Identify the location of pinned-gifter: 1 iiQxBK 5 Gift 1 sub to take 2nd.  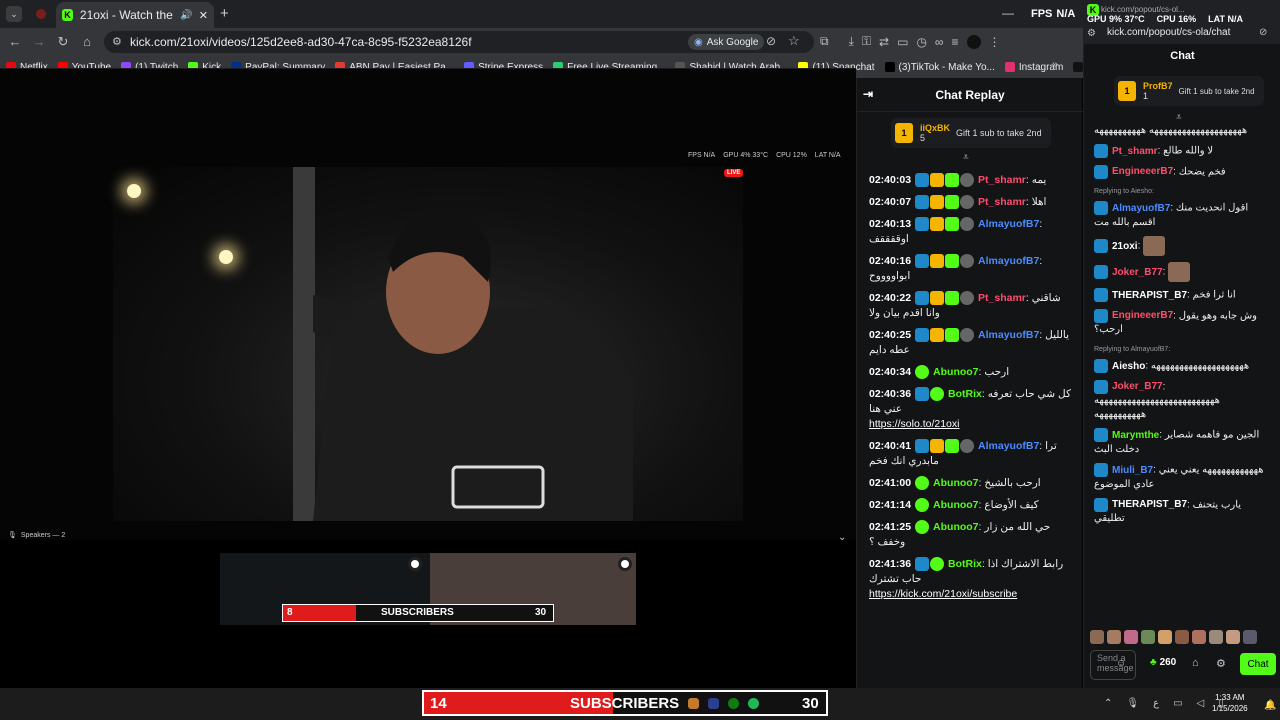
(971, 133).